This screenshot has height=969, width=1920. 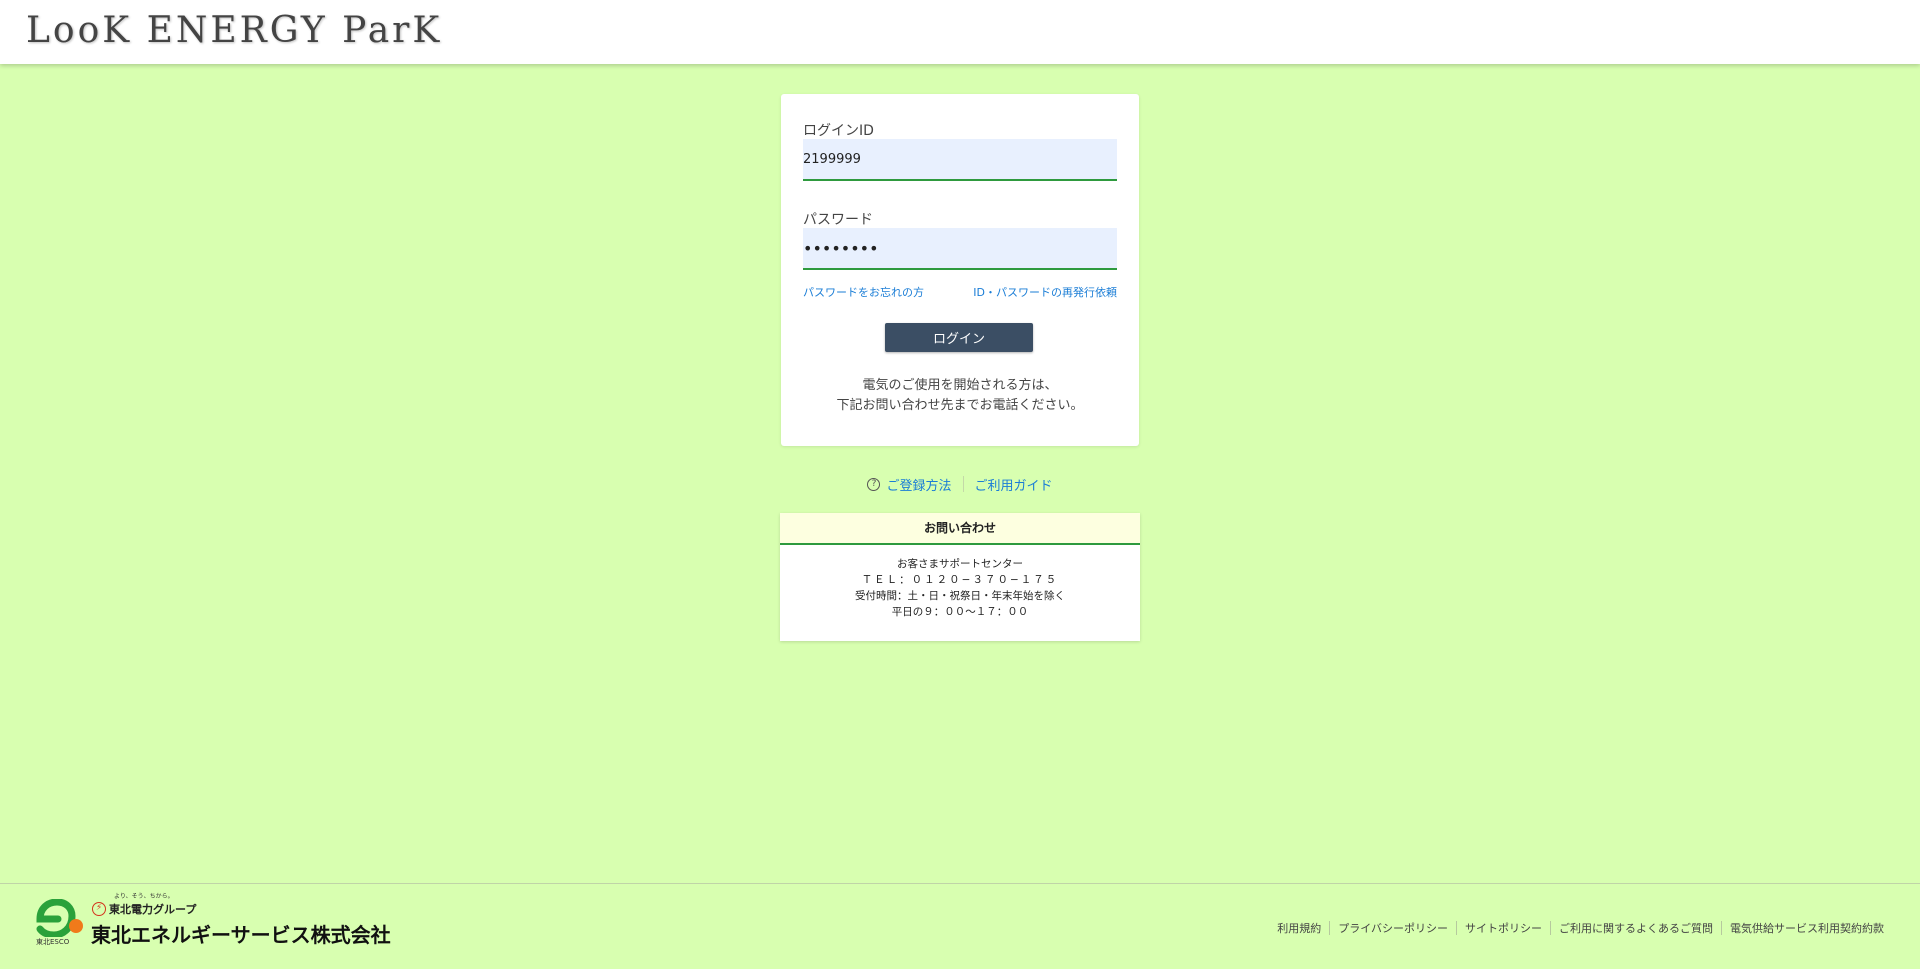 What do you see at coordinates (960, 529) in the screenshot?
I see `contact-title: お問い合わせ` at bounding box center [960, 529].